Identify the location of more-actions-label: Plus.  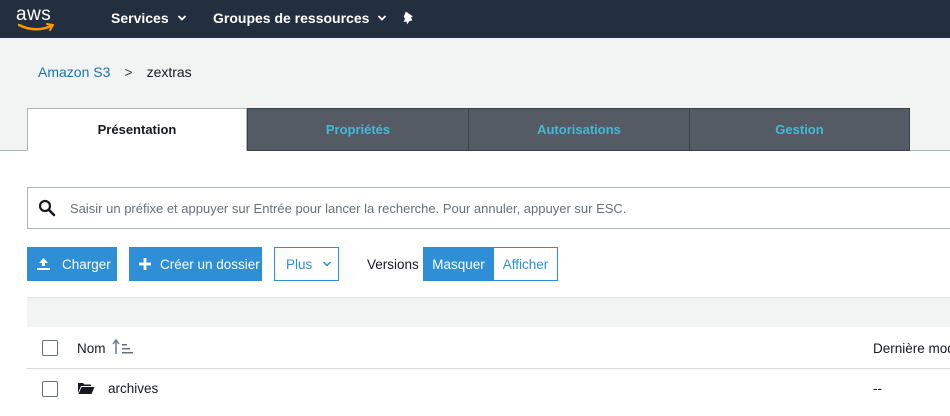
(299, 264).